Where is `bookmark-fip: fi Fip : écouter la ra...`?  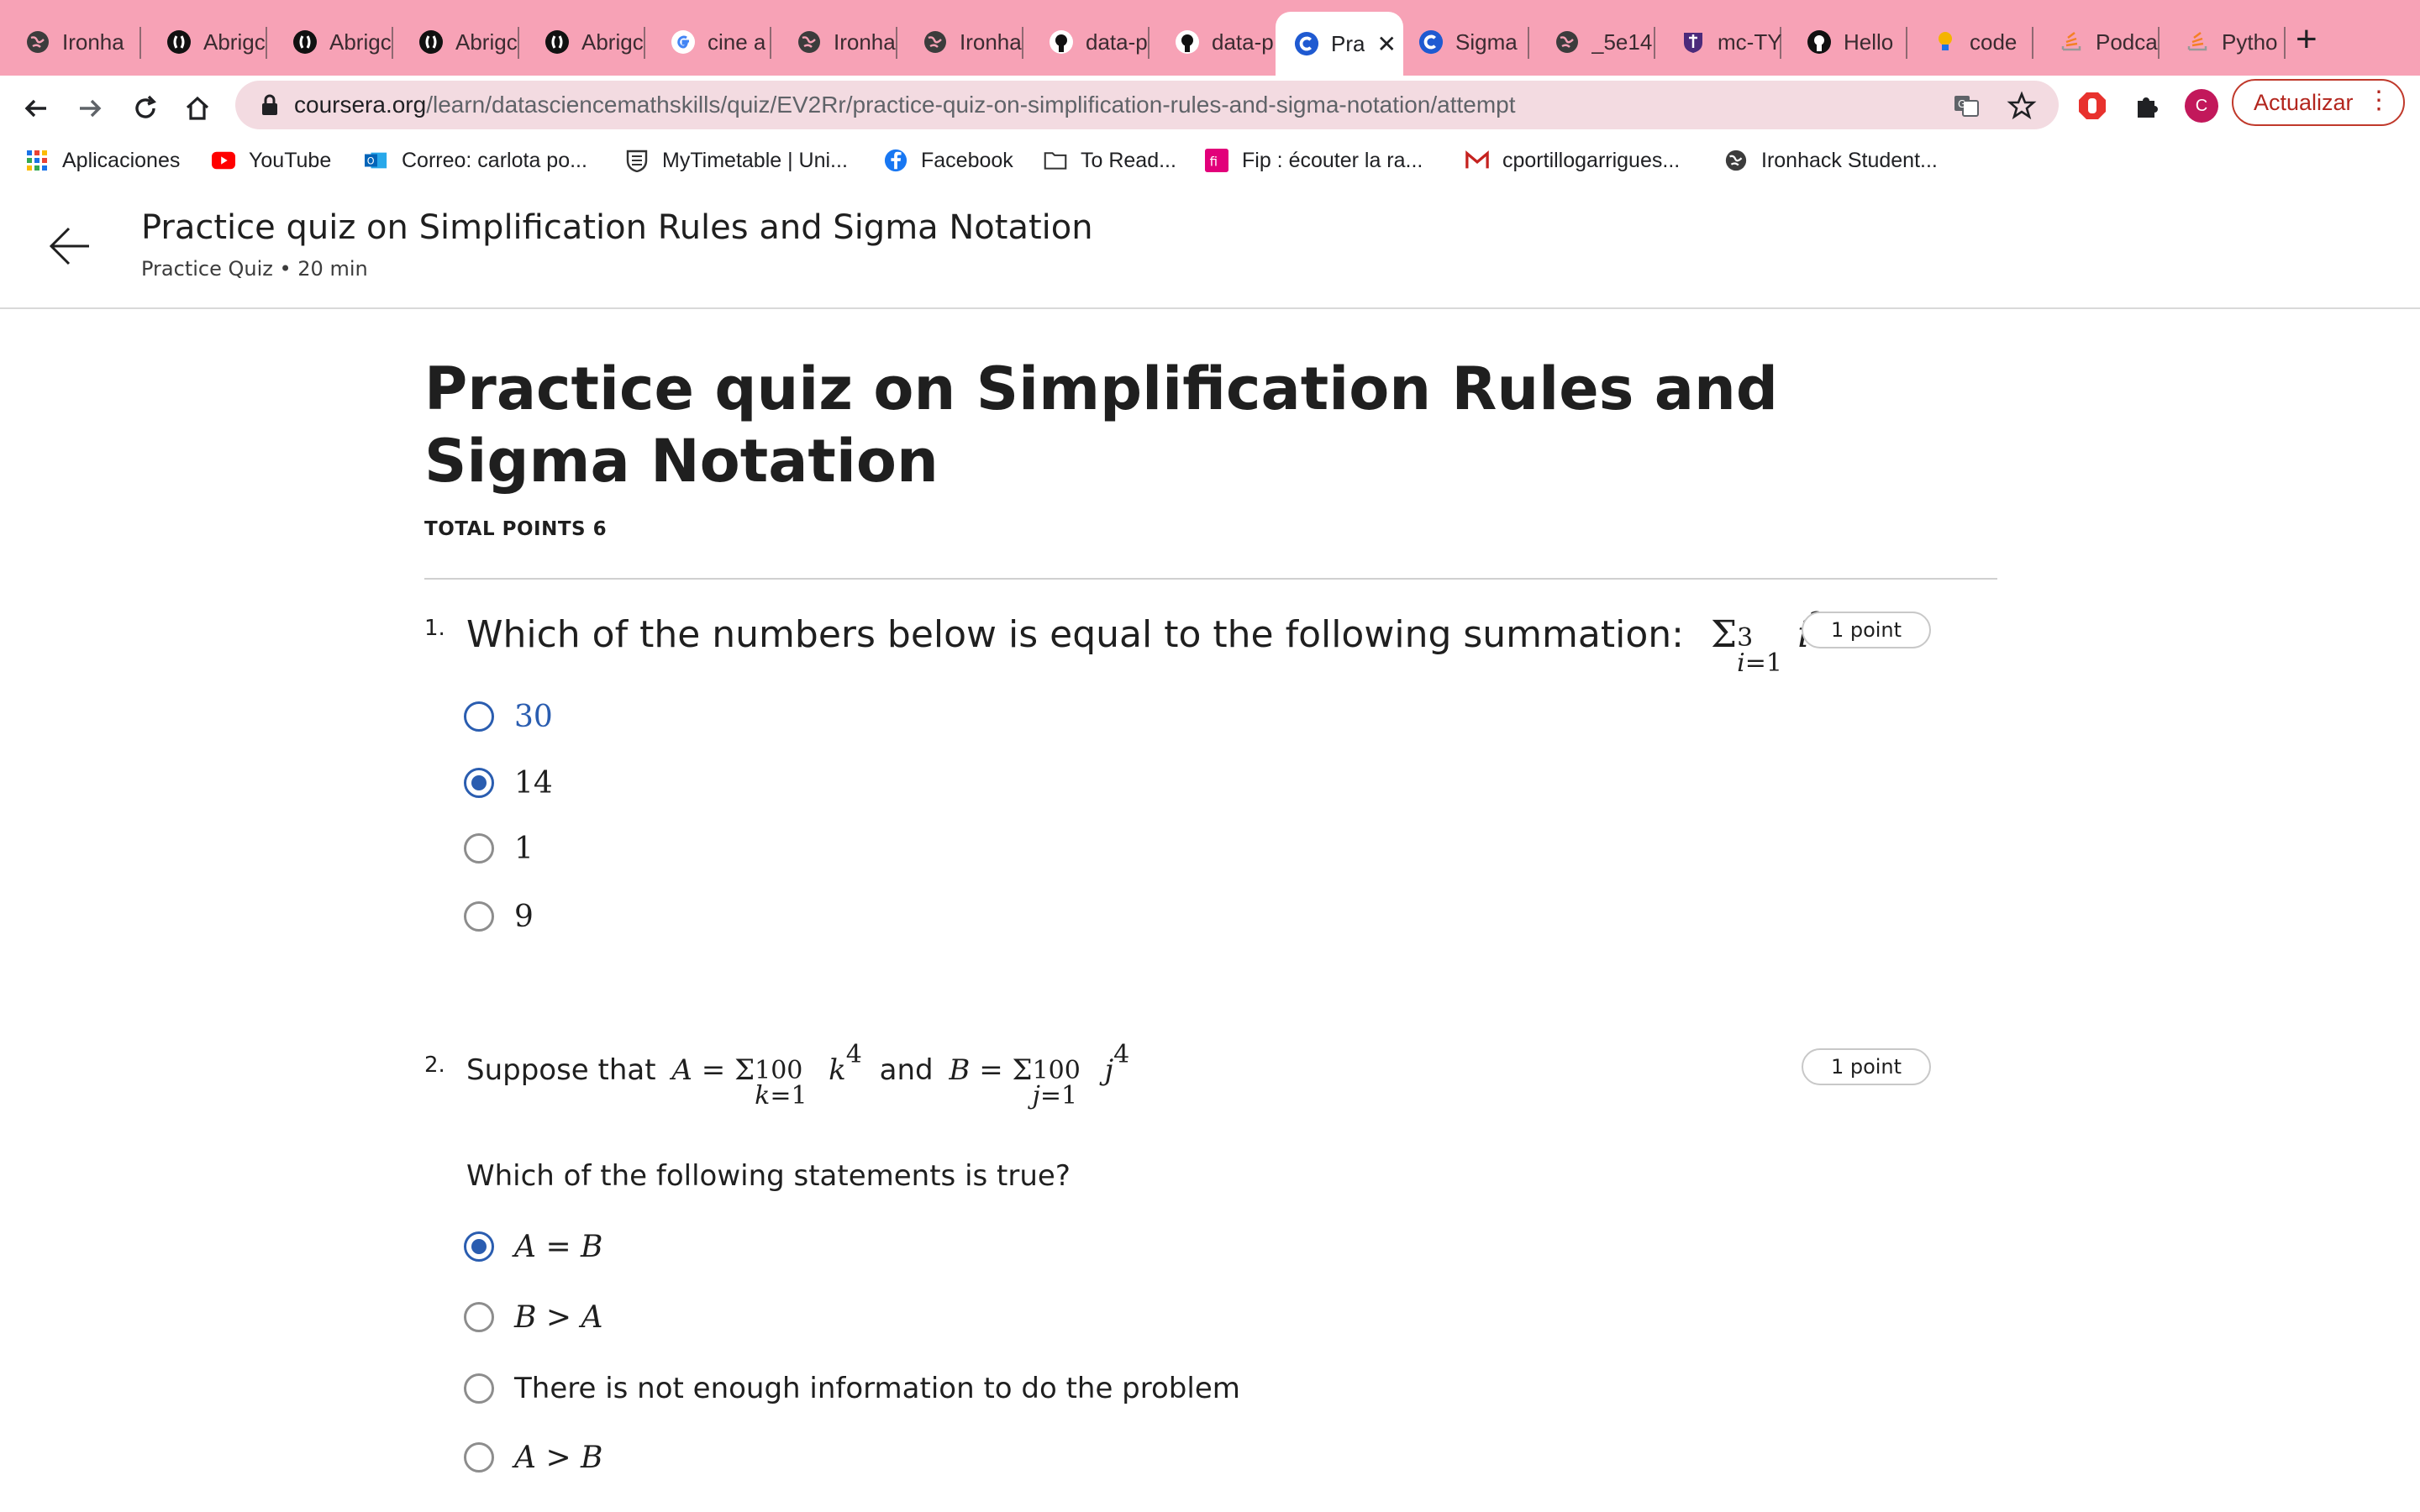 bookmark-fip: fi Fip : écouter la ra... is located at coordinates (1314, 160).